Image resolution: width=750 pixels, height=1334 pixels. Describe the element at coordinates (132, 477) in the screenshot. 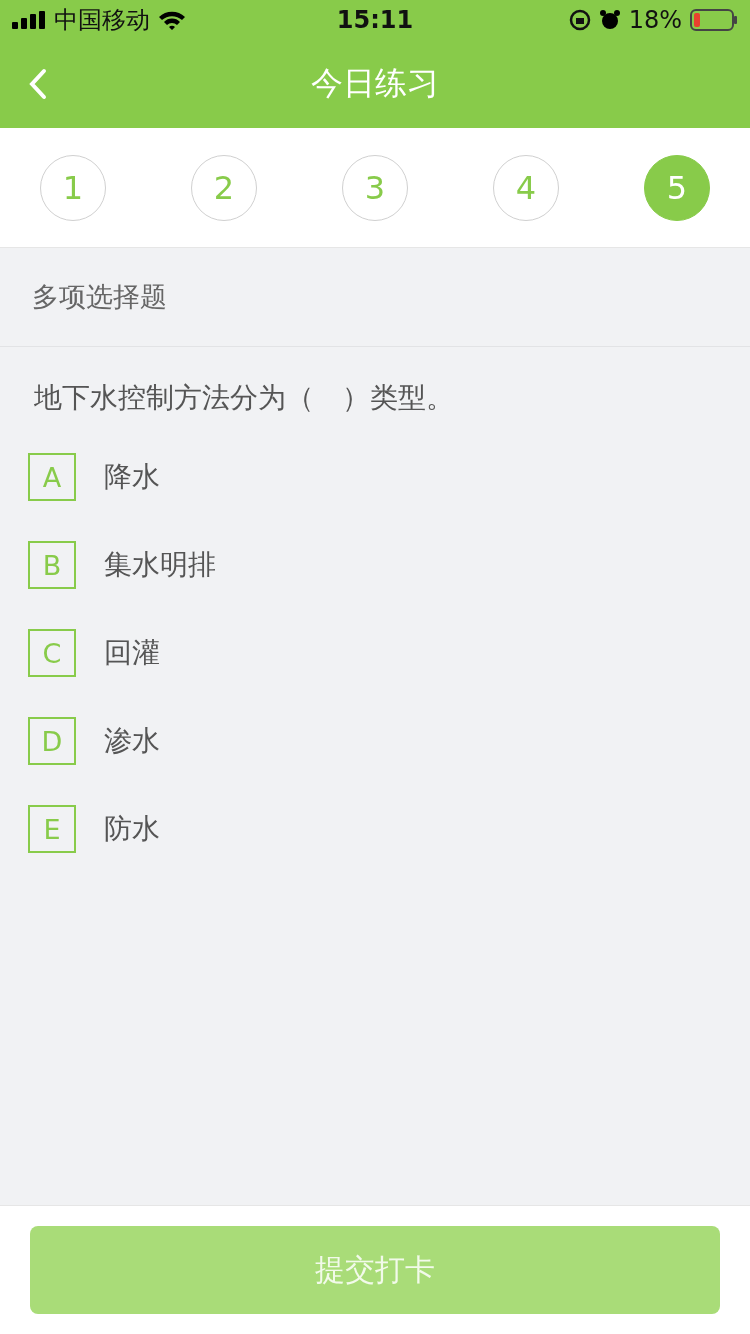

I see `option-text: 降水` at that location.